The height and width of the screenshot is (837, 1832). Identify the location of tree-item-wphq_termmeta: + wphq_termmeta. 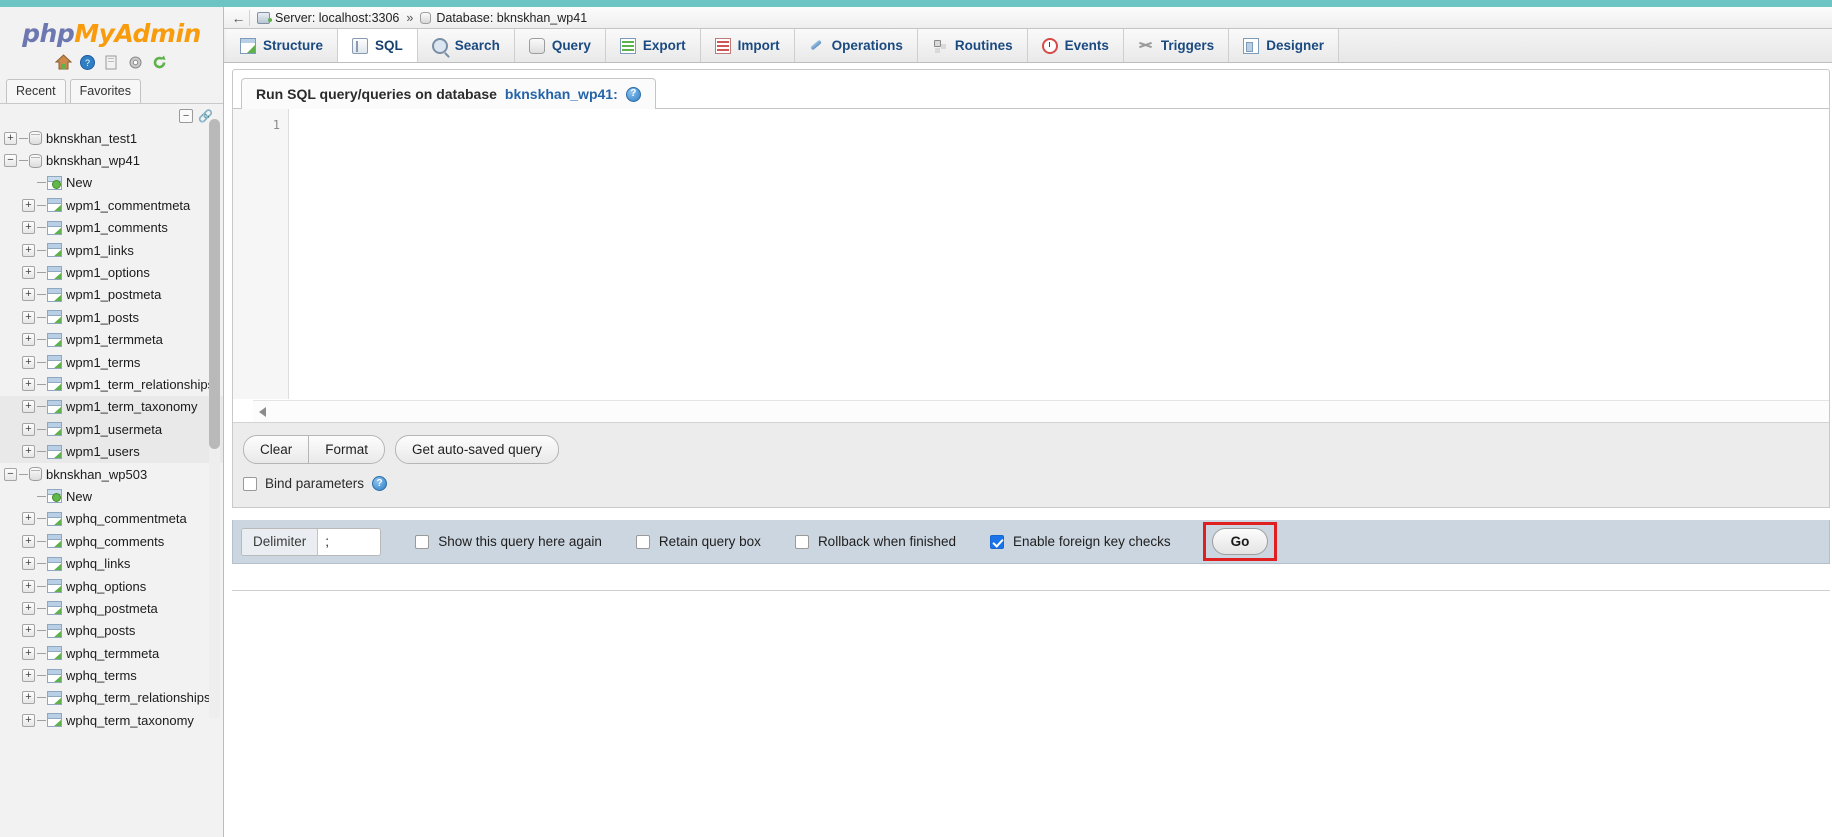
(111, 653).